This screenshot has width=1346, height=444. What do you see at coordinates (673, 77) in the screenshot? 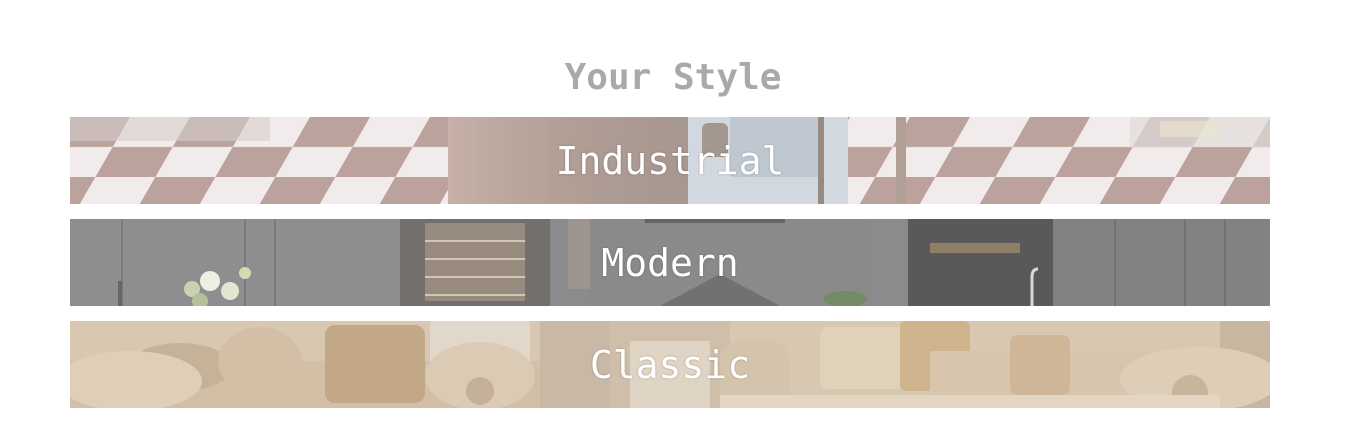
I see `section-title: Your Style` at bounding box center [673, 77].